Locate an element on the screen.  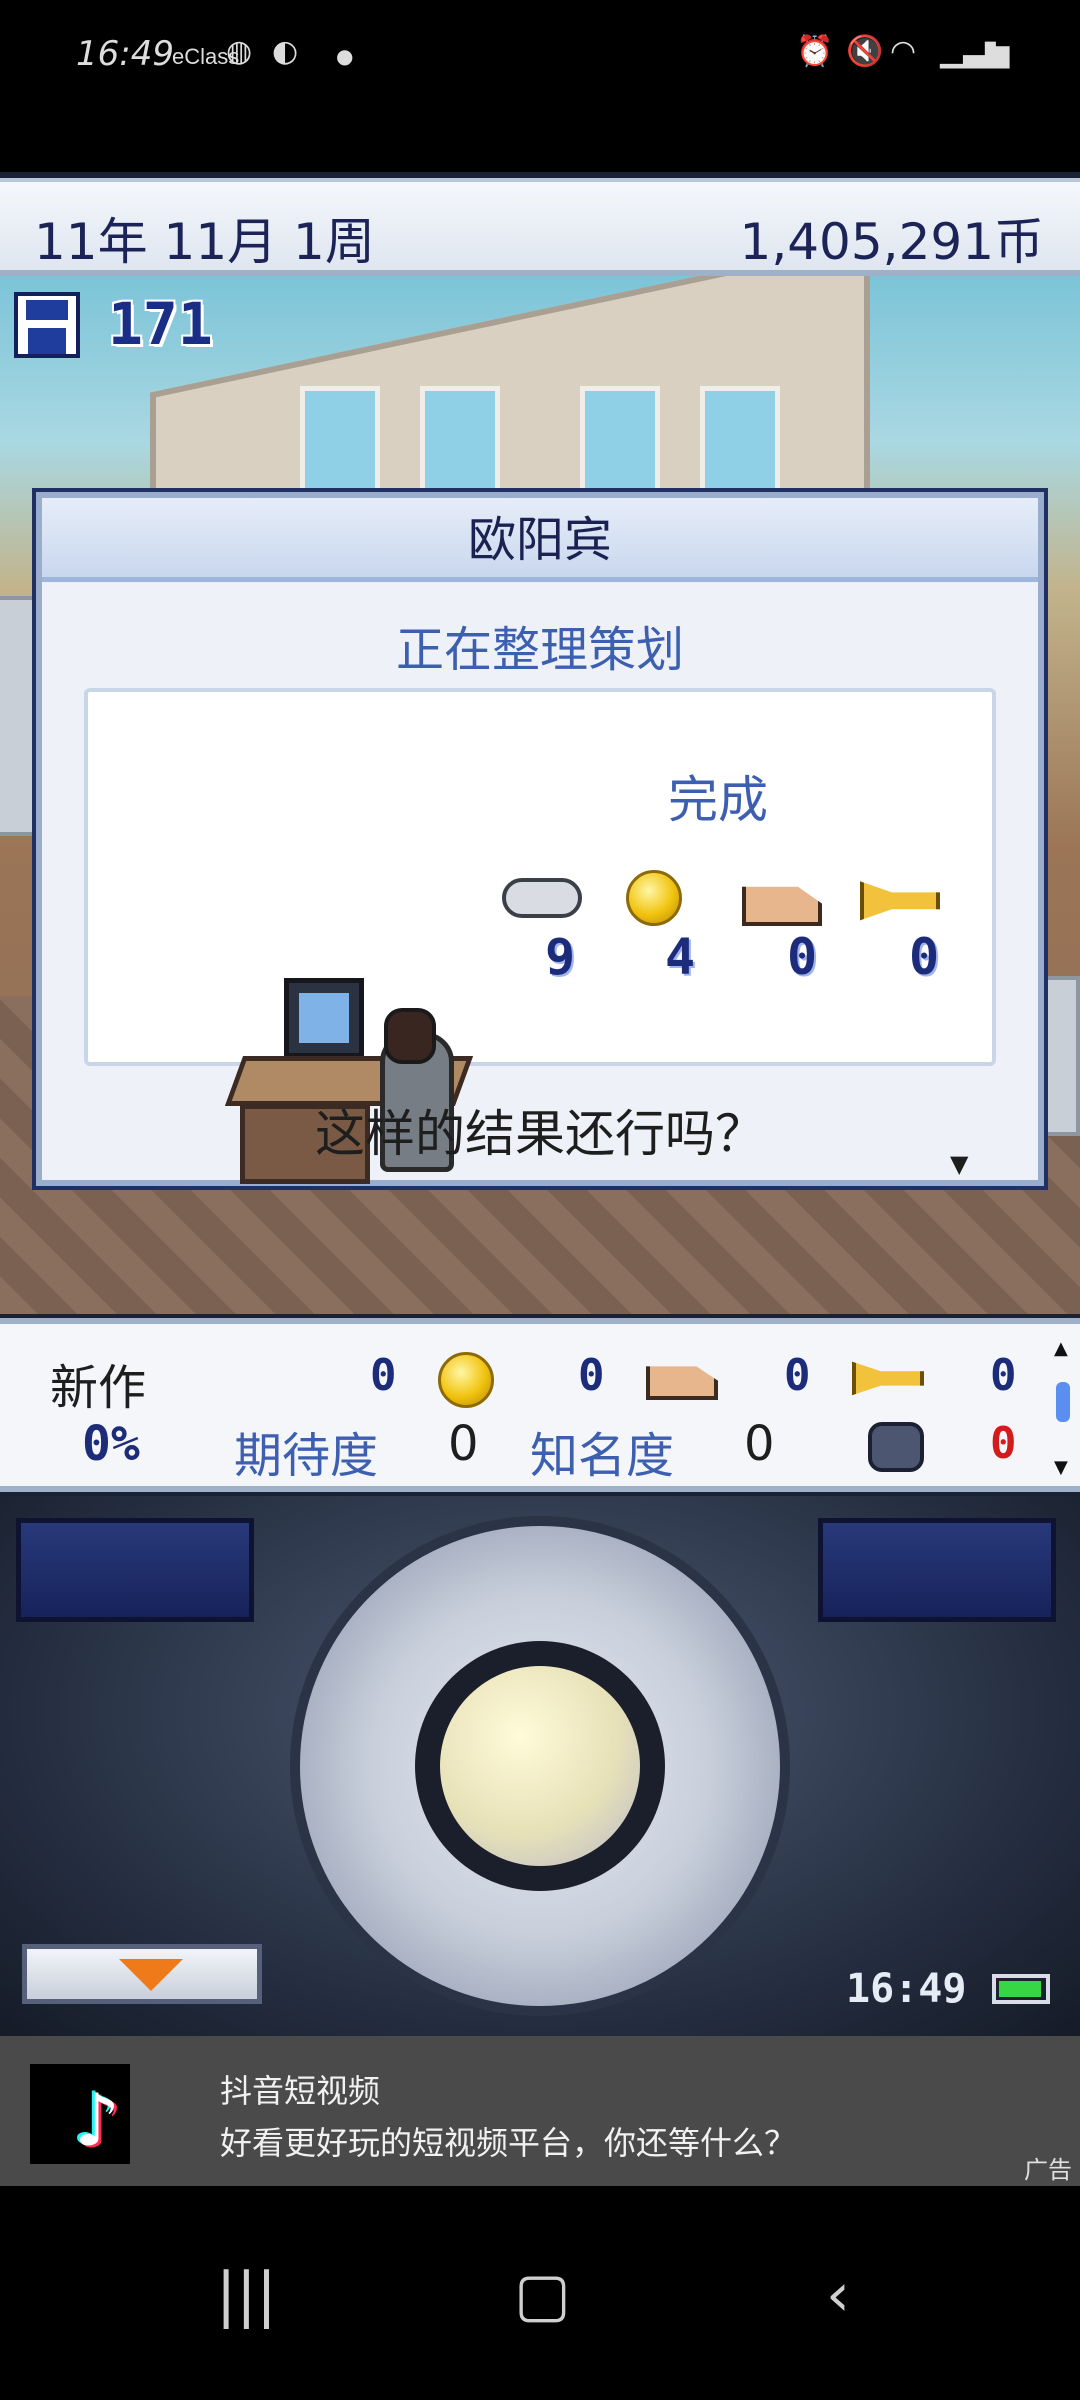
bug-icon is located at coordinates (896, 1447).